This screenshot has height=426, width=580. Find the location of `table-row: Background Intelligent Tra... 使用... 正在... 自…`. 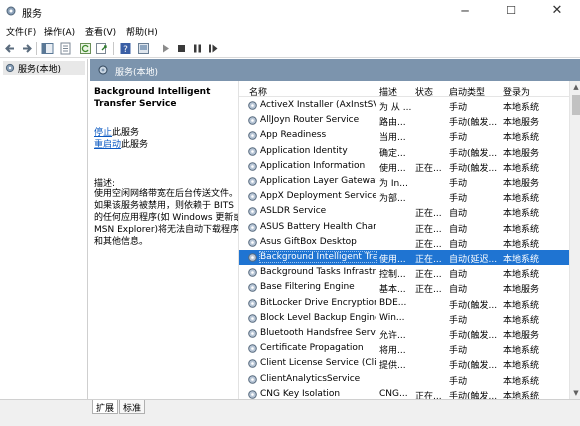

table-row: Background Intelligent Tra... 使用... 正在... 自… is located at coordinates (404, 257).